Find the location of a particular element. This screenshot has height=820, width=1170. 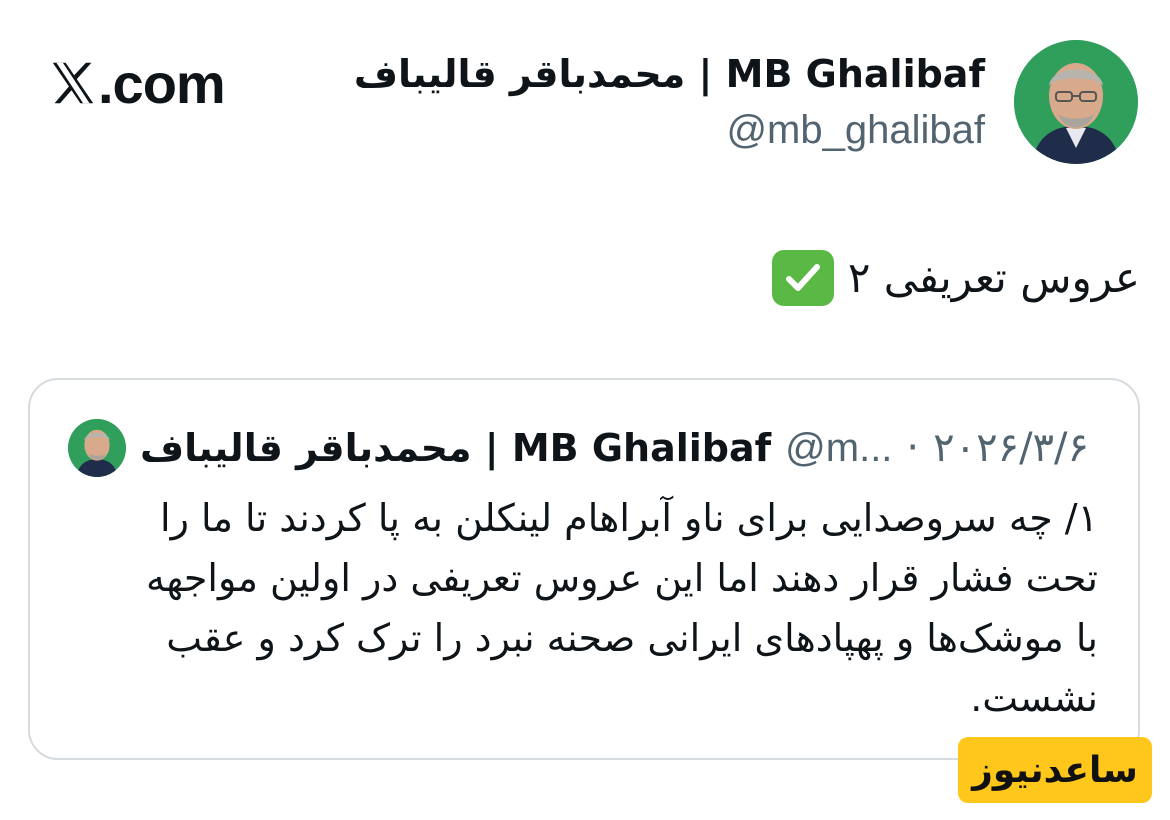

quoted-tweet-date: ۲۰۲۶/۳/۶ is located at coordinates (1011, 448).